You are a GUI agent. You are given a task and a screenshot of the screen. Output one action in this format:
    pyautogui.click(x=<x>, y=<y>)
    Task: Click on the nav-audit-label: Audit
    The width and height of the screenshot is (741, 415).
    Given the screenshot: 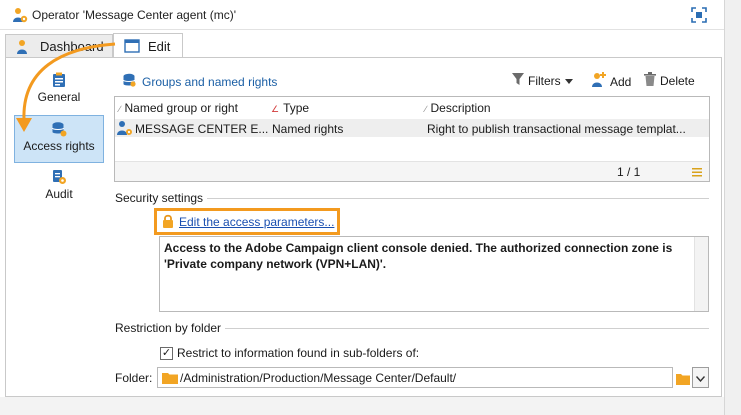 What is the action you would take?
    pyautogui.click(x=59, y=194)
    